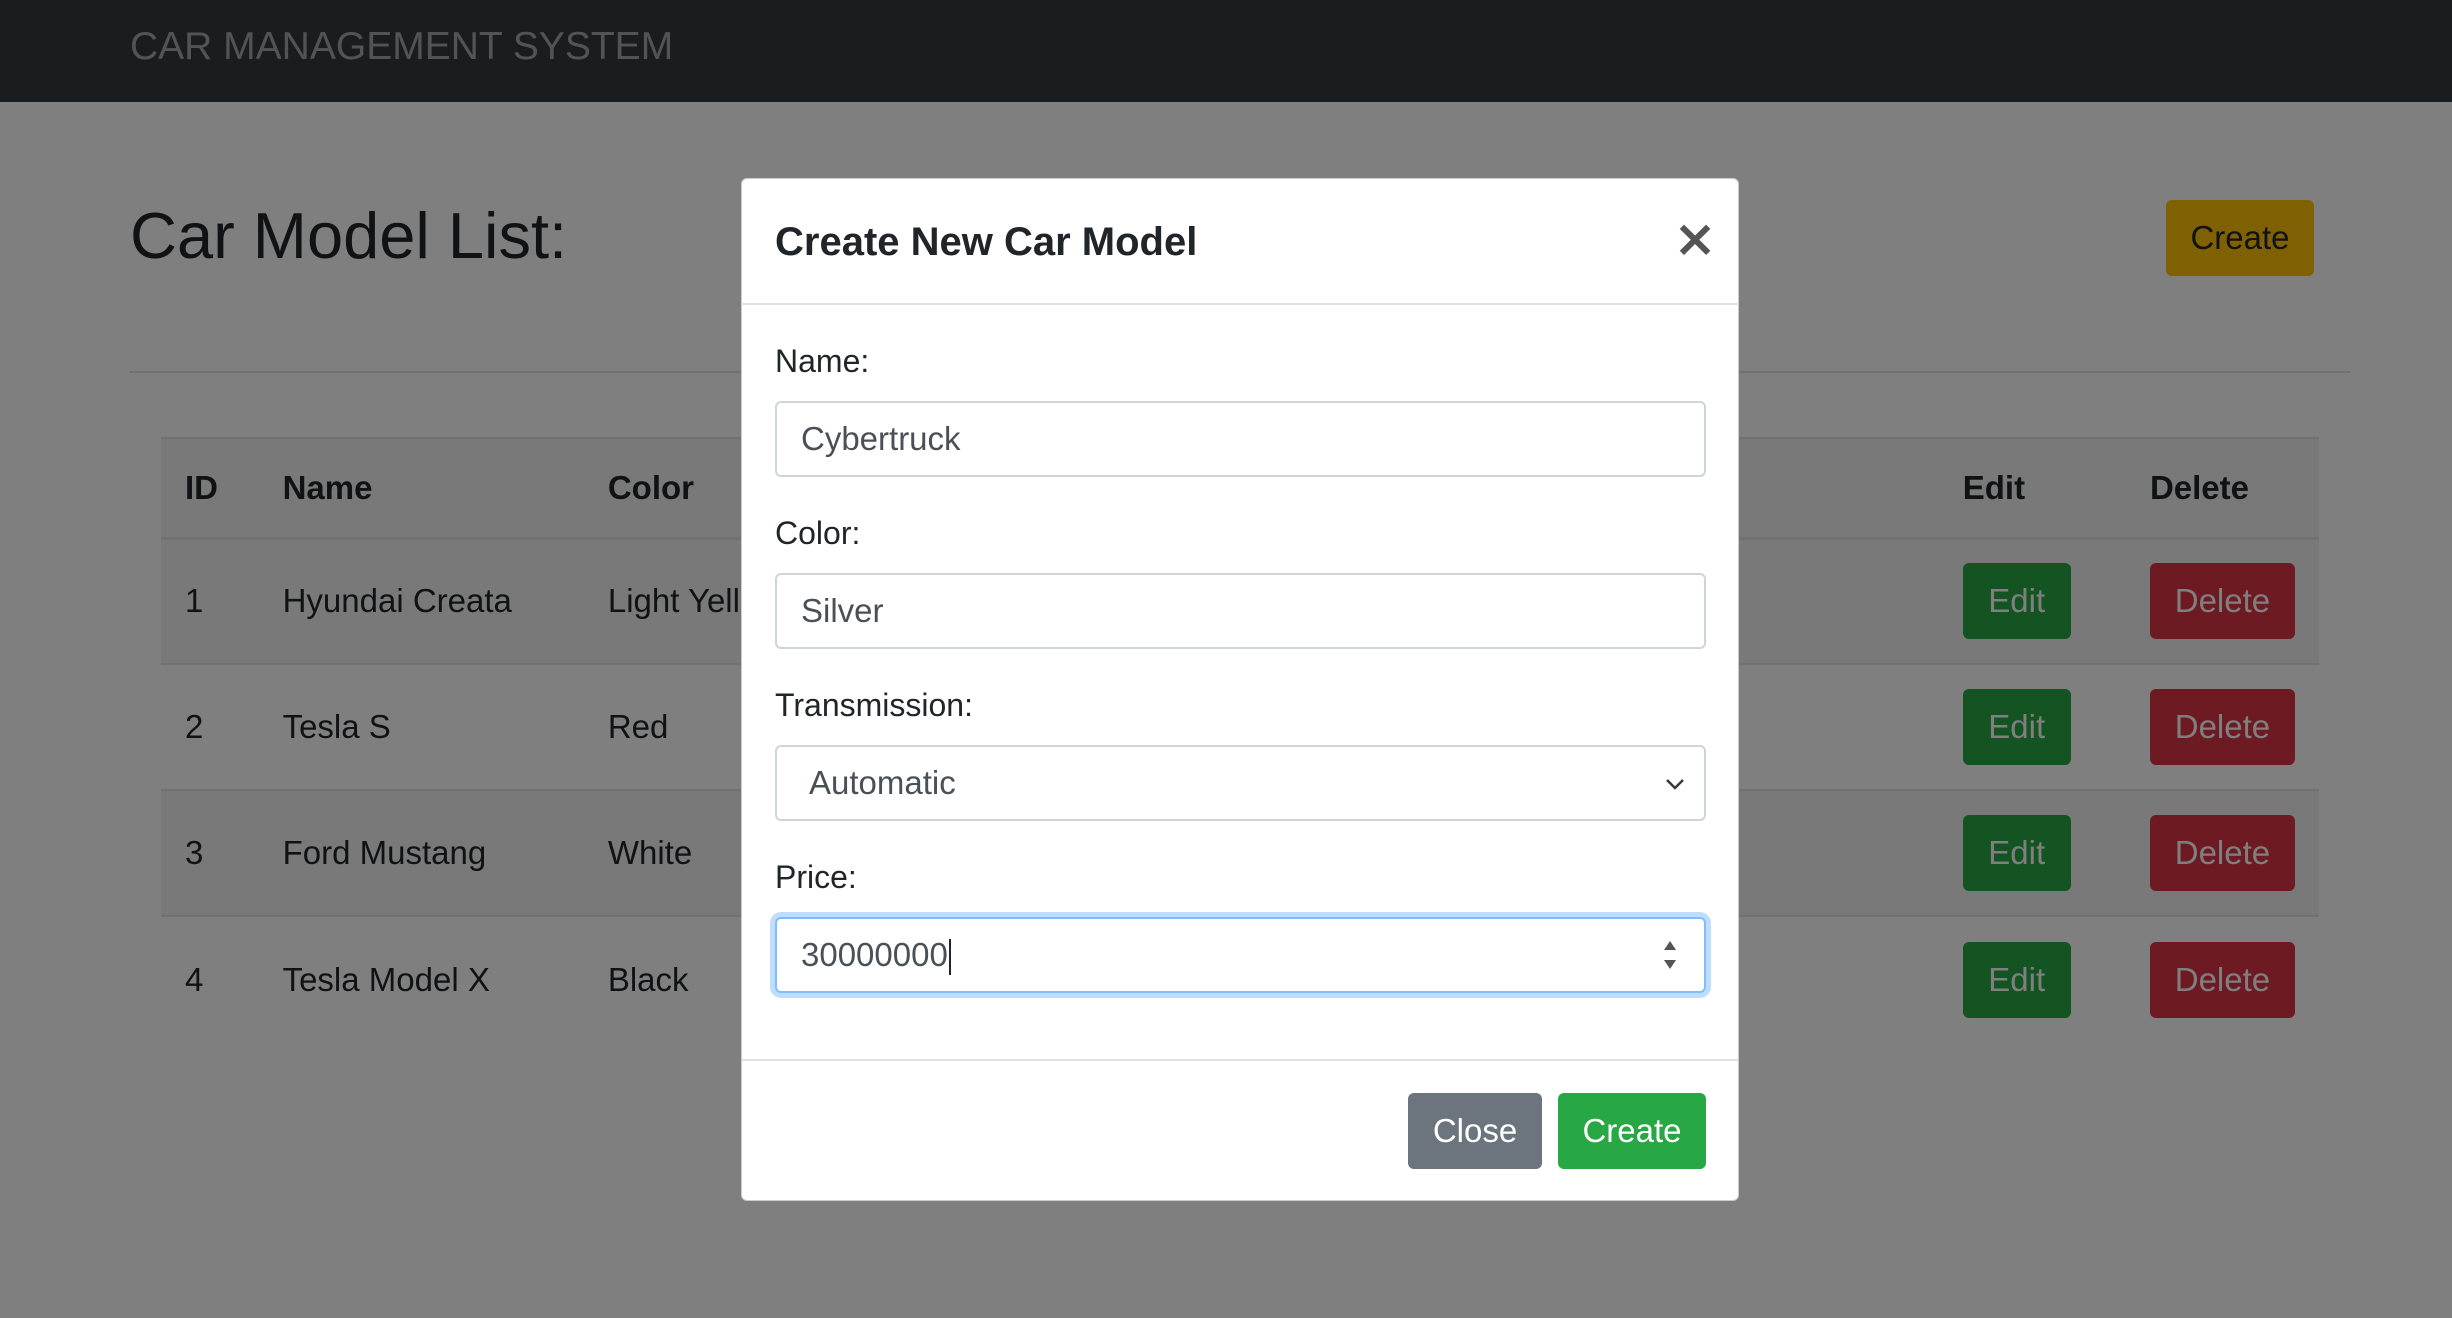 The height and width of the screenshot is (1318, 2452). Describe the element at coordinates (842, 610) in the screenshot. I see `color-input-value: Silver` at that location.